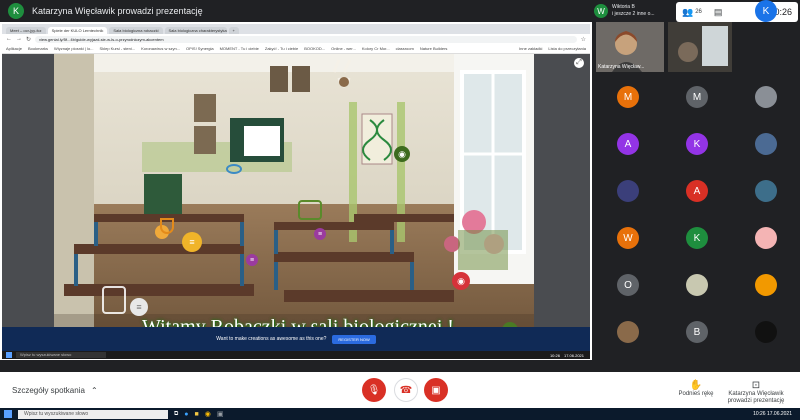  Describe the element at coordinates (697, 332) in the screenshot. I see `participant-avatar: B` at that location.